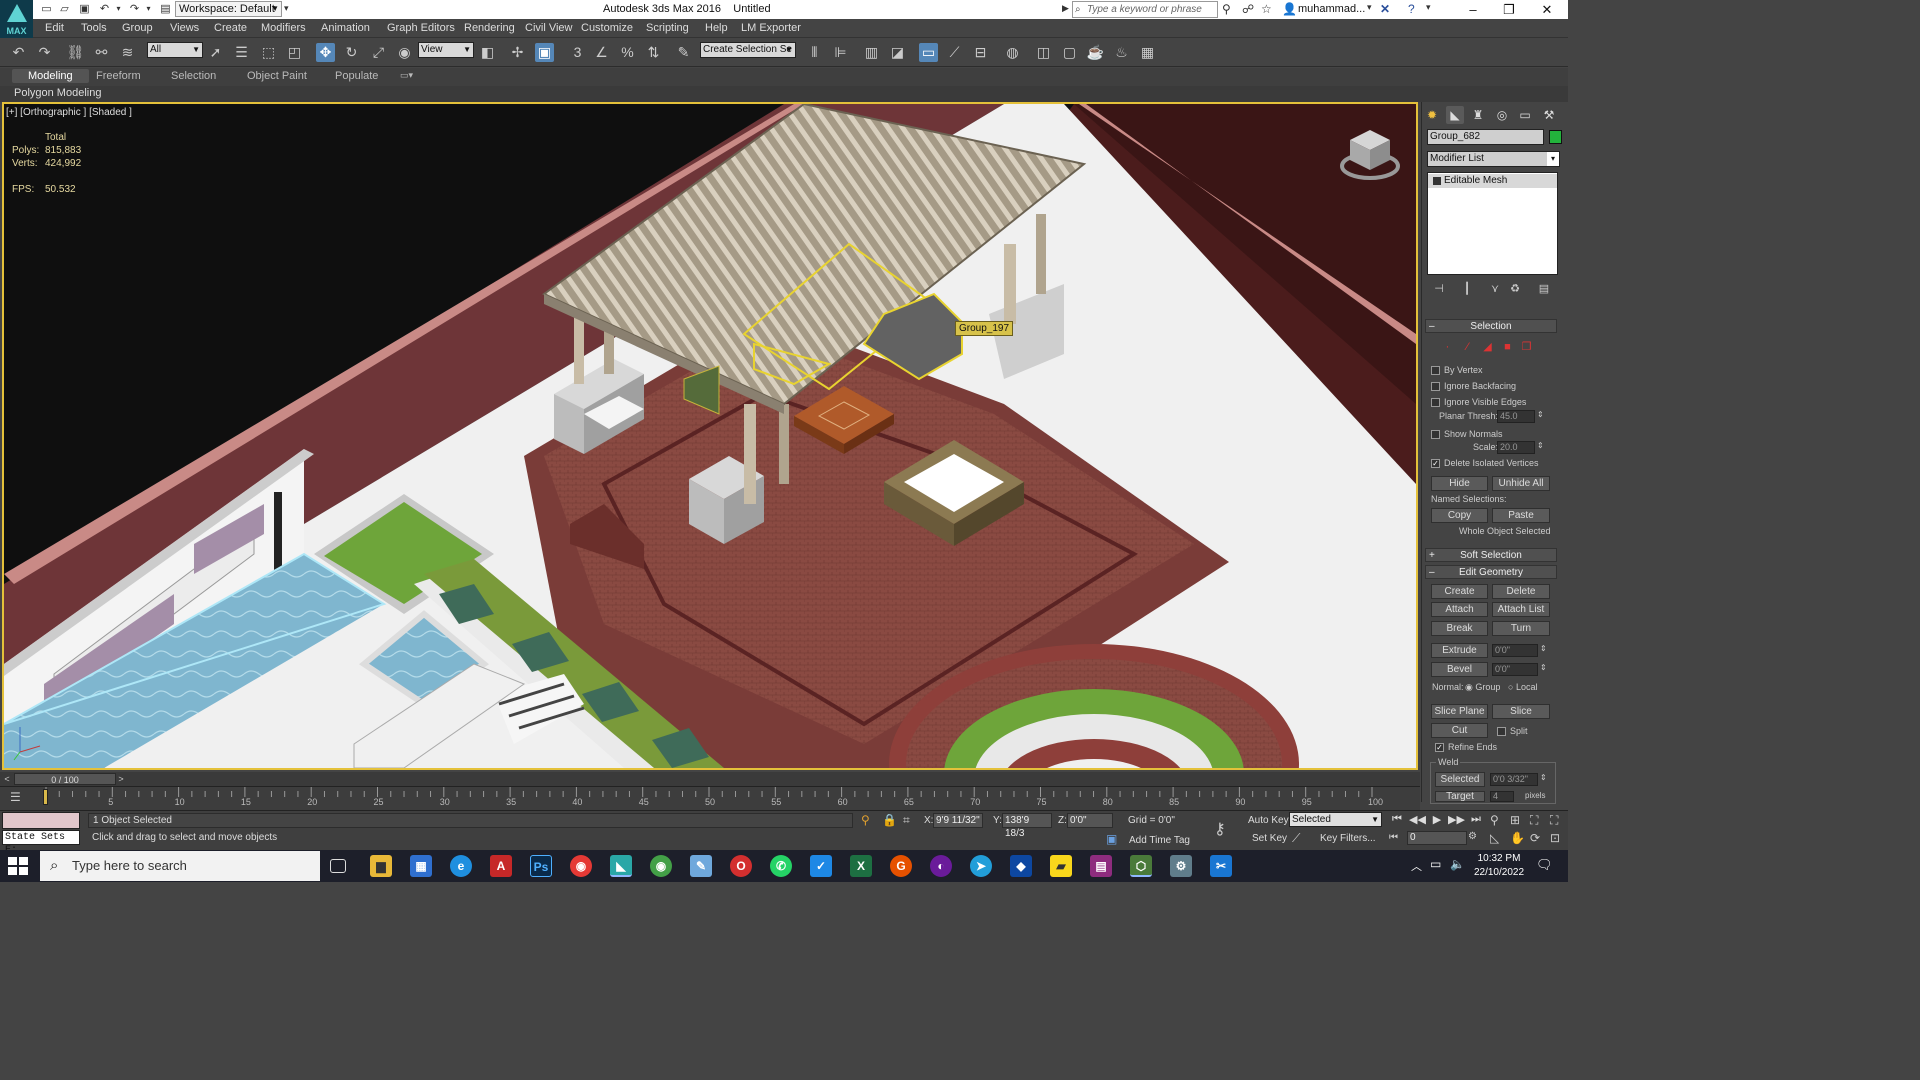 Image resolution: width=1920 pixels, height=1080 pixels. What do you see at coordinates (1027, 826) in the screenshot?
I see `y-coordinate-field: 138'9 18/3` at bounding box center [1027, 826].